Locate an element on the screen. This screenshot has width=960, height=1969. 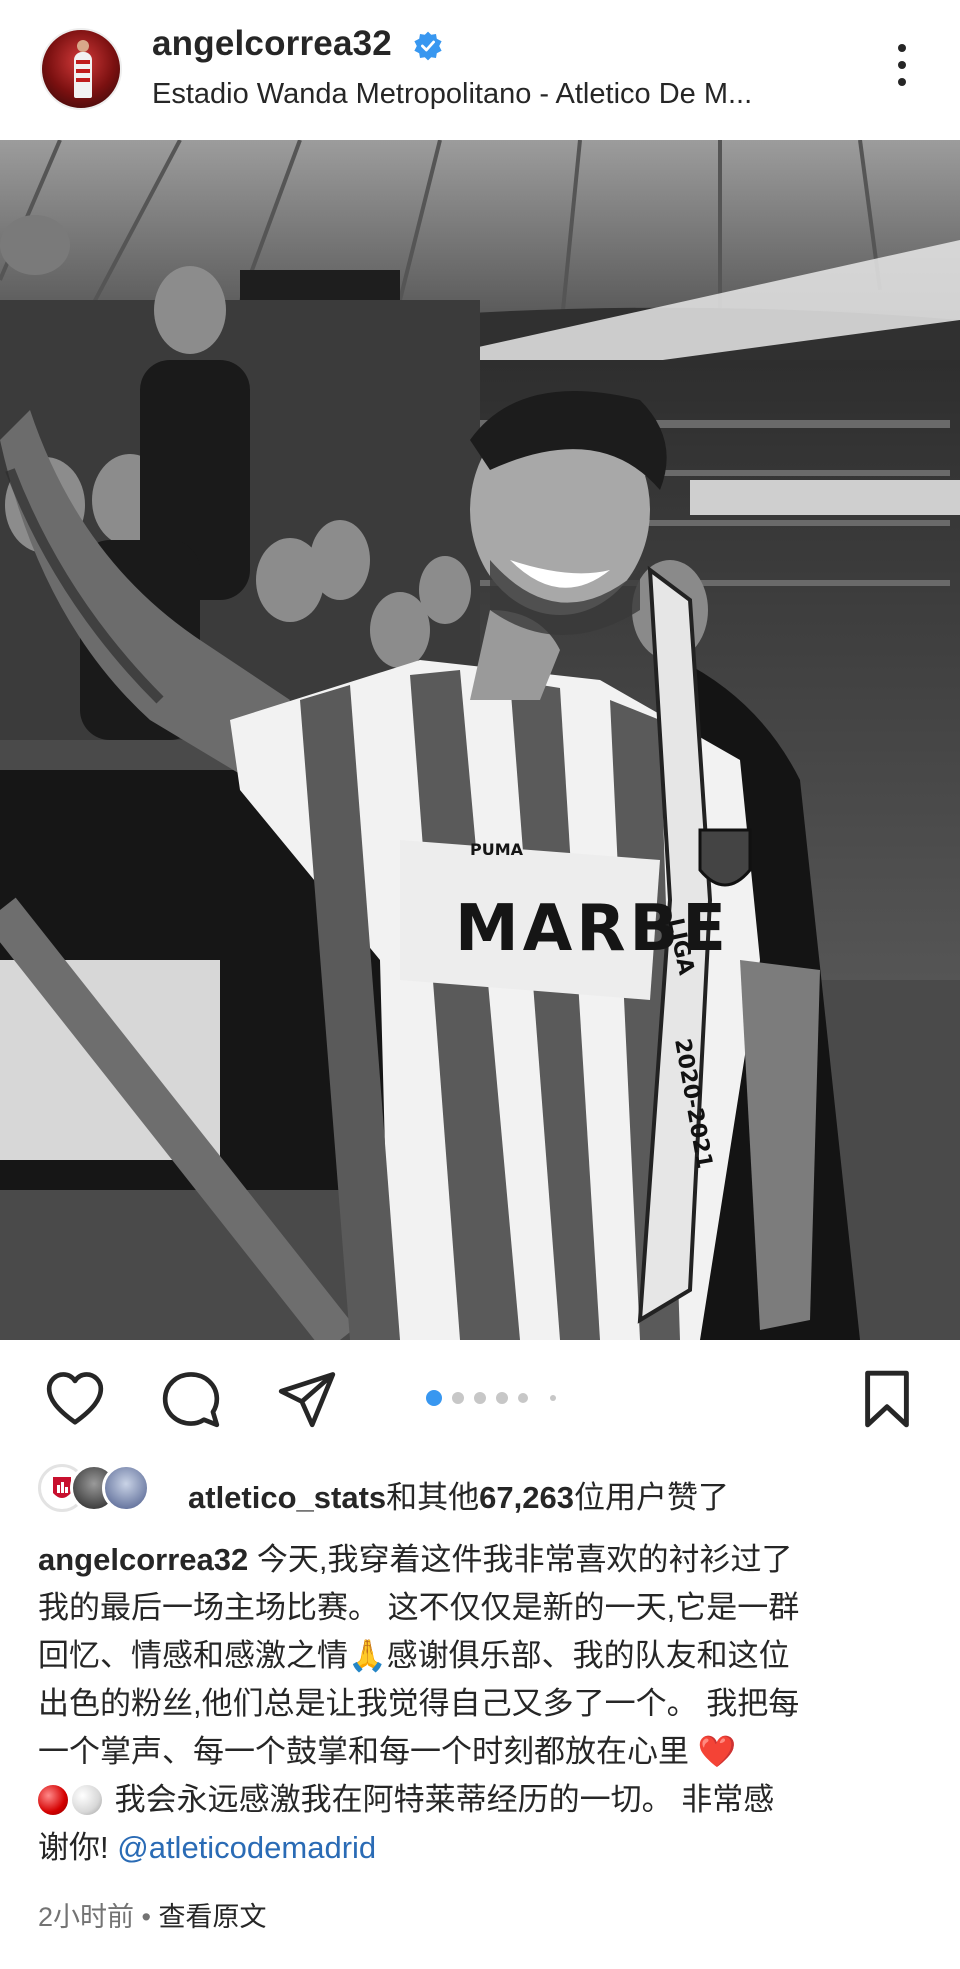
red-ball-emoji is located at coordinates (53, 1800).